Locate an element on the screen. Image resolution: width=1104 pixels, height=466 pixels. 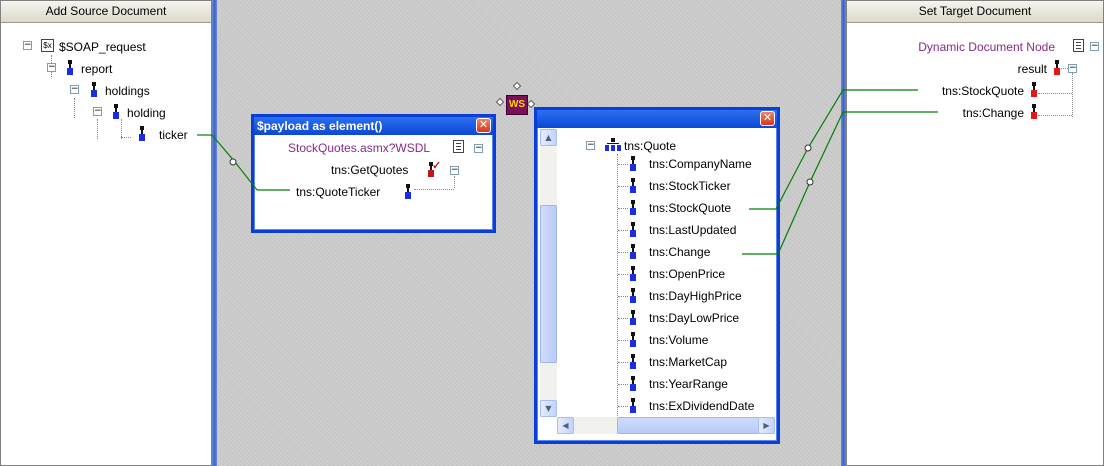
link-change is located at coordinates (840, 183).